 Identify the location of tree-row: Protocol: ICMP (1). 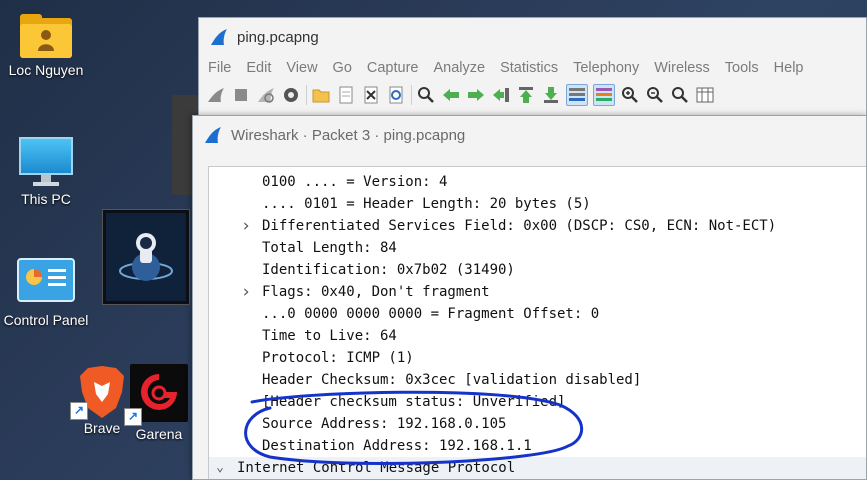
(537, 358).